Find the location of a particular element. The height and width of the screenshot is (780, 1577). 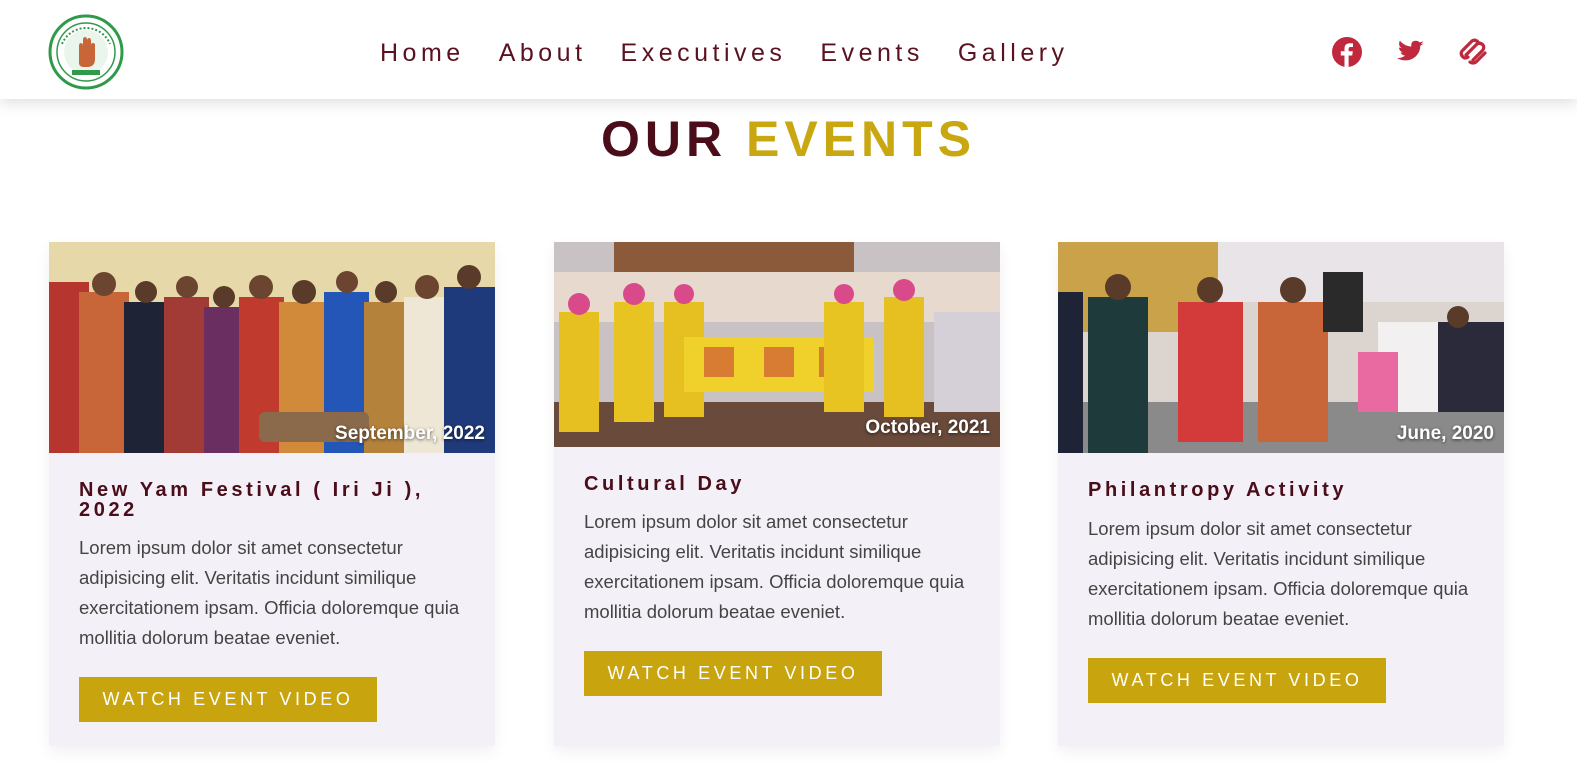

event-photo: September, 2022 is located at coordinates (272, 347).